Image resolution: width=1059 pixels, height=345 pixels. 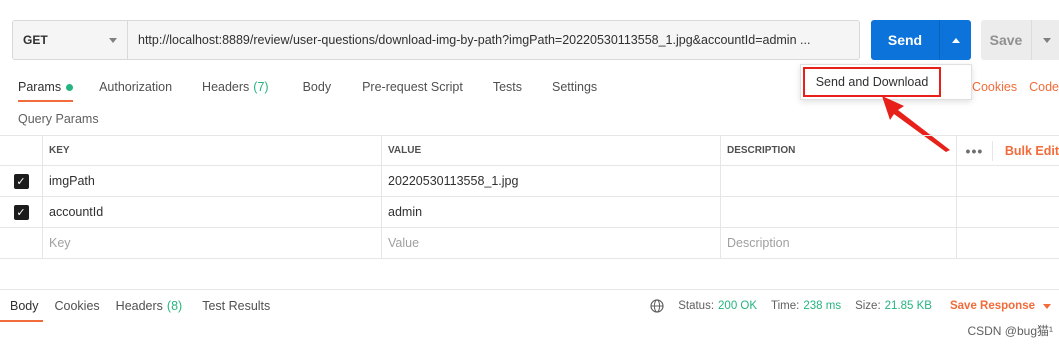 I want to click on time-value: 238 ms, so click(x=822, y=306).